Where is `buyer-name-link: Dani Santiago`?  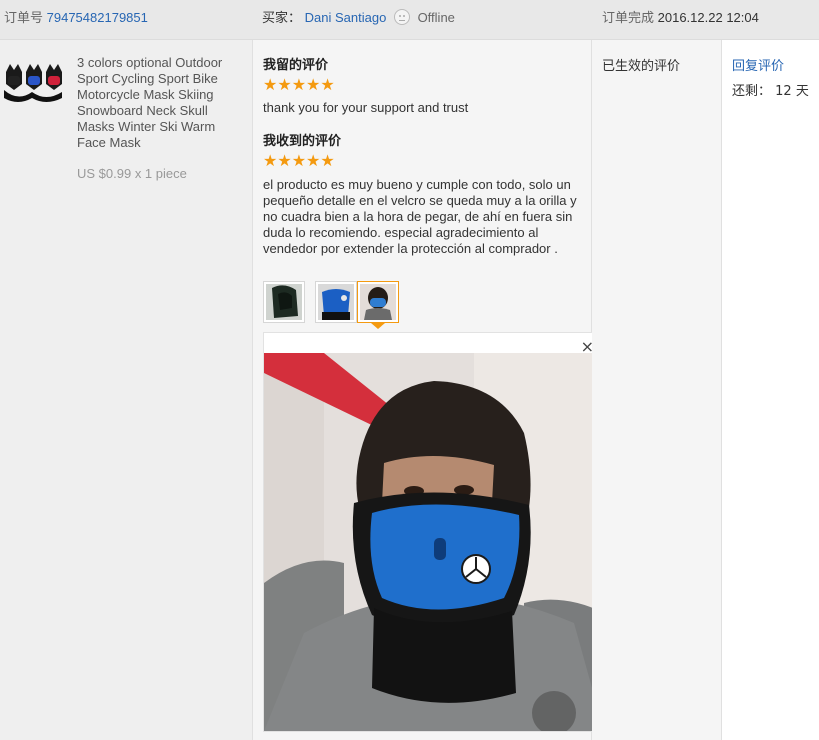
buyer-name-link: Dani Santiago is located at coordinates (346, 17).